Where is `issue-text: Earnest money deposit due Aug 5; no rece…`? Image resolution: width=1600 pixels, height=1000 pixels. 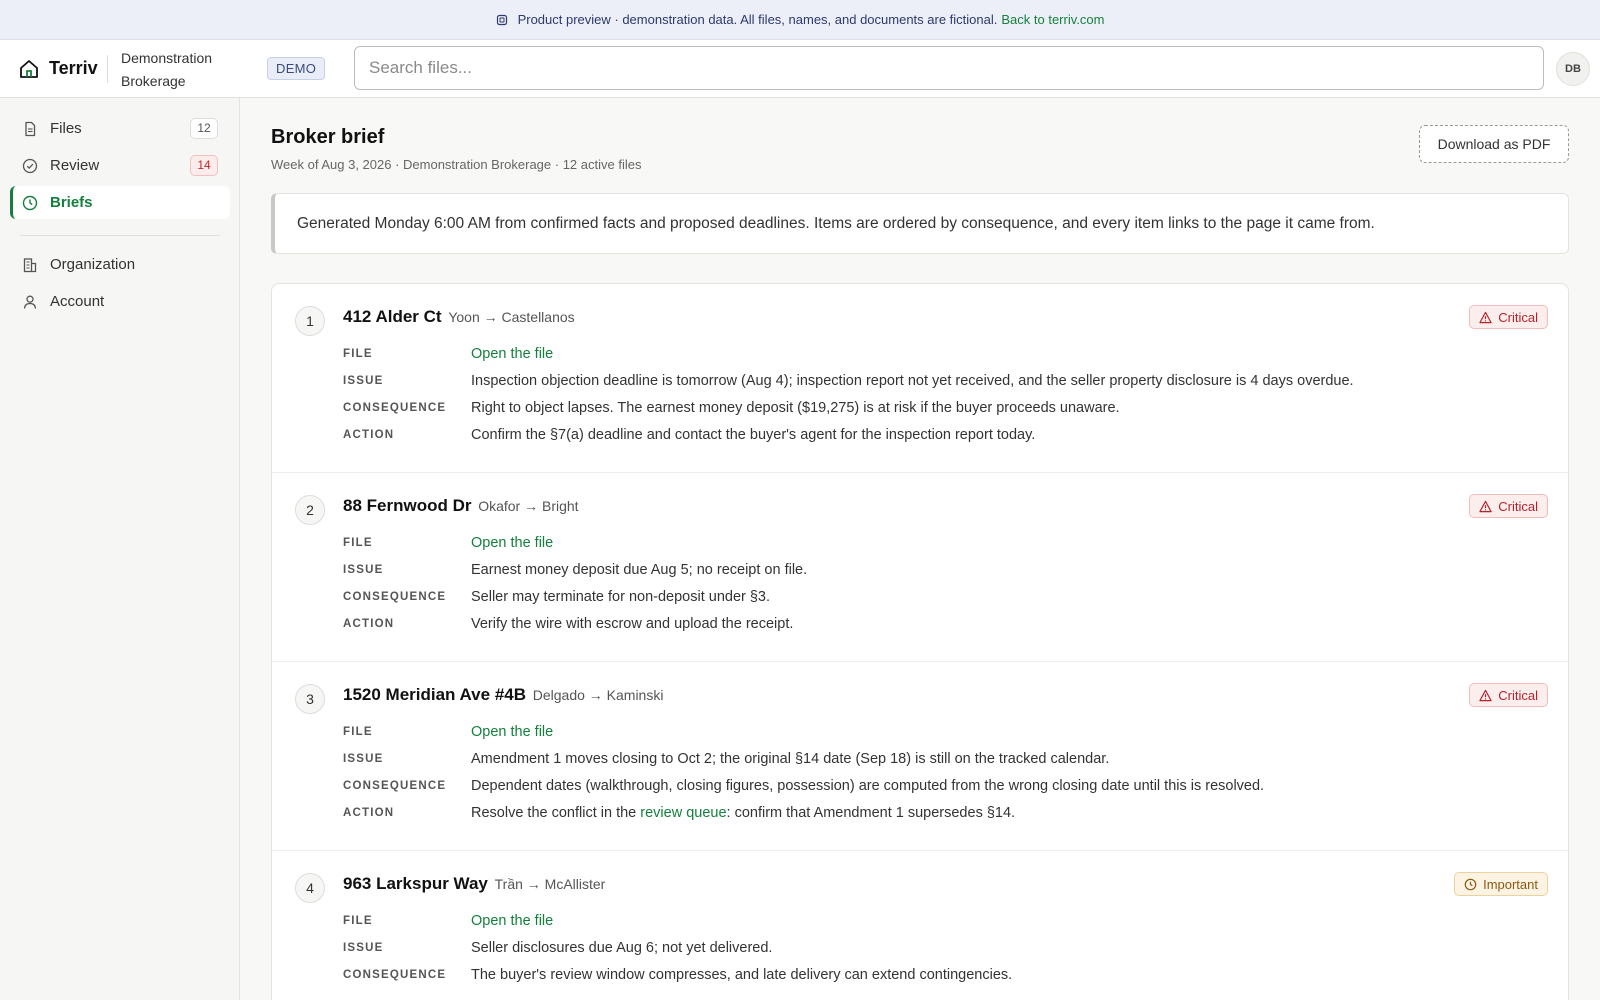 issue-text: Earnest money deposit due Aug 5; no rece… is located at coordinates (639, 570).